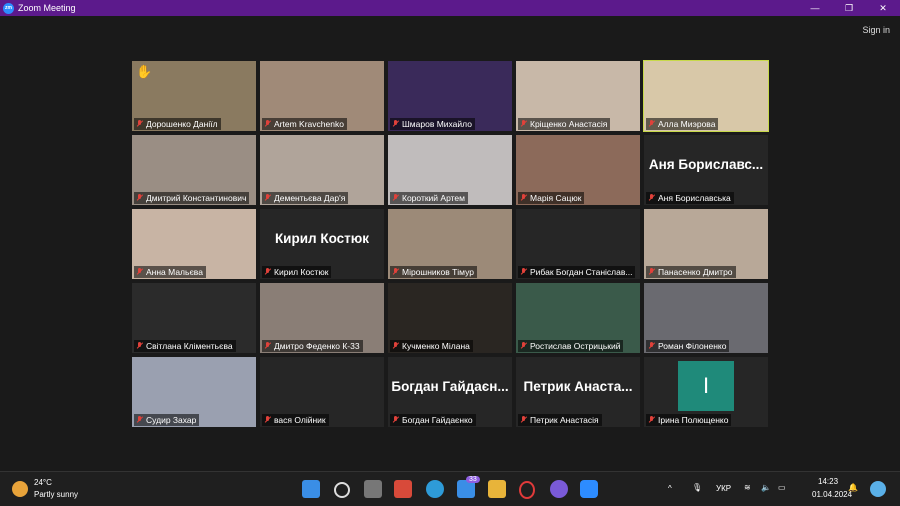 The image size is (900, 506). I want to click on volume-icon: 🔈, so click(766, 487).